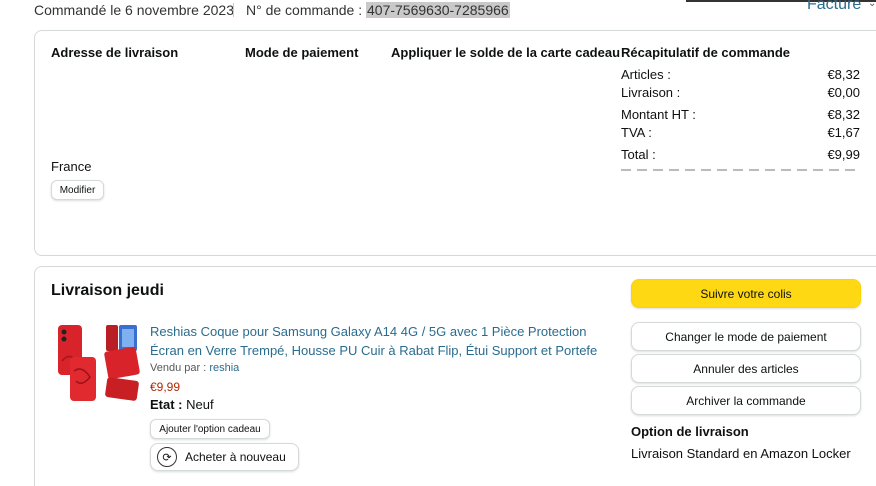 This screenshot has width=876, height=486. What do you see at coordinates (636, 132) in the screenshot?
I see `summary-label: TVA :` at bounding box center [636, 132].